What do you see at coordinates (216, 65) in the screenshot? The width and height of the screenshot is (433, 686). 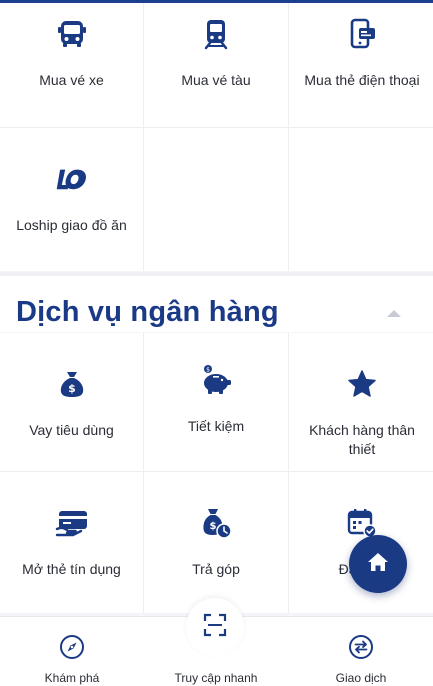 I see `service-train-ticket: Mua vé tàu` at bounding box center [216, 65].